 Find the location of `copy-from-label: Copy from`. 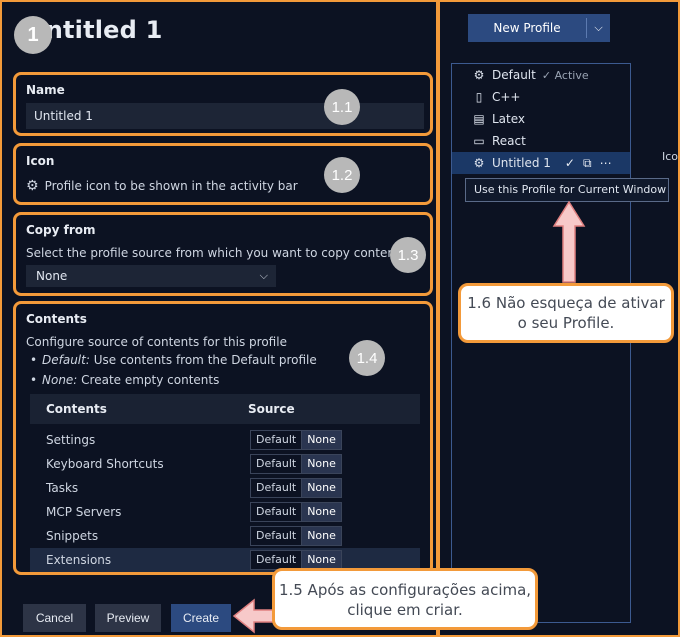

copy-from-label: Copy from is located at coordinates (61, 230).